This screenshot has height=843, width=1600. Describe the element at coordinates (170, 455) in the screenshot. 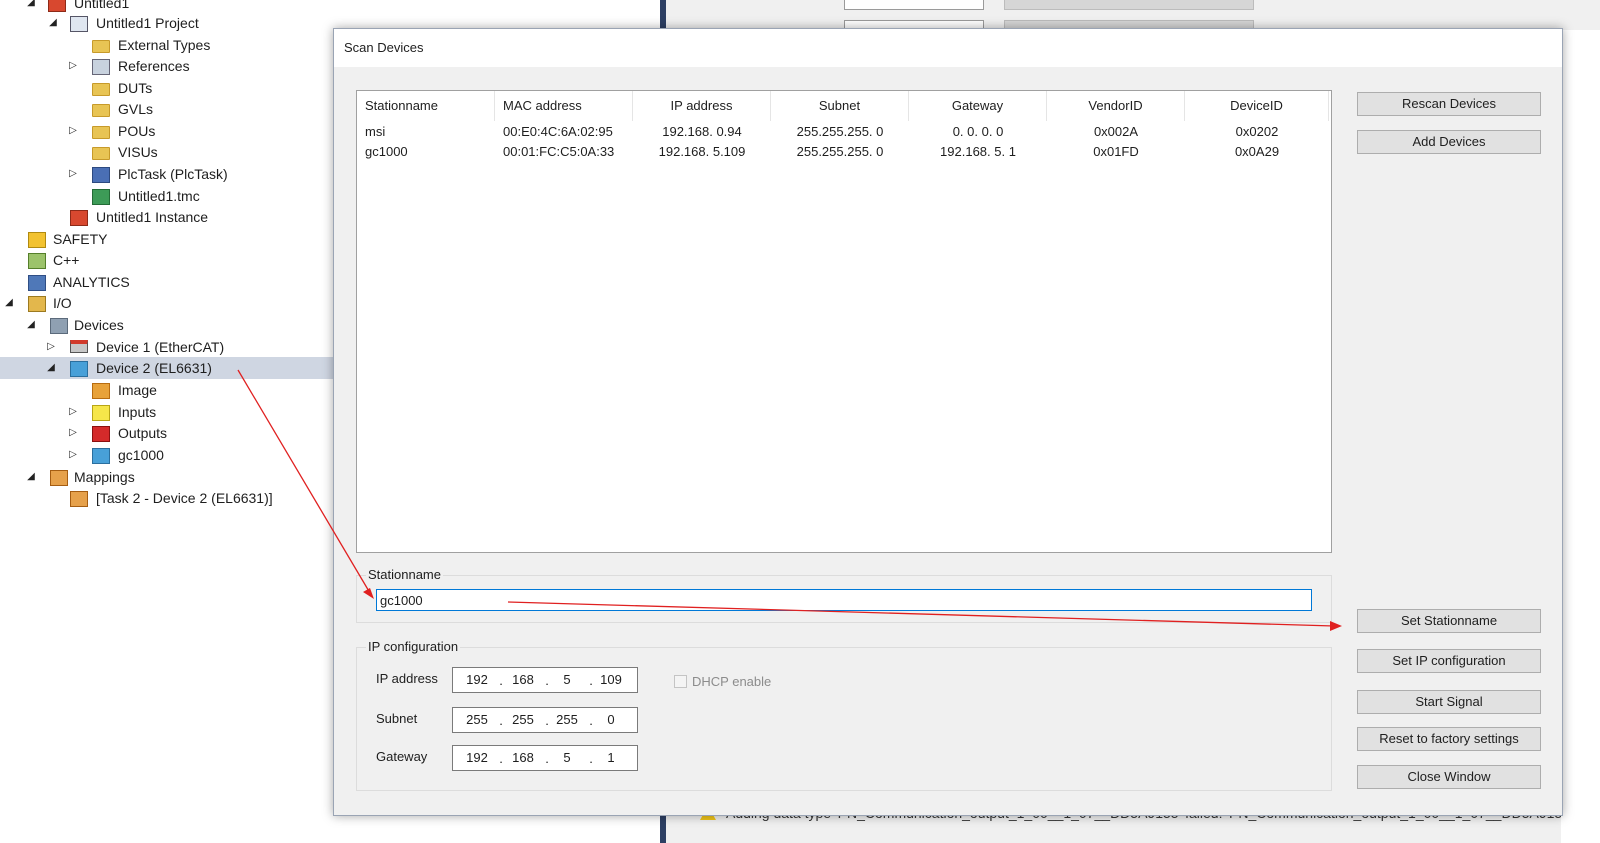

I see `tree-item-gc1000: ▷ gc1000` at that location.